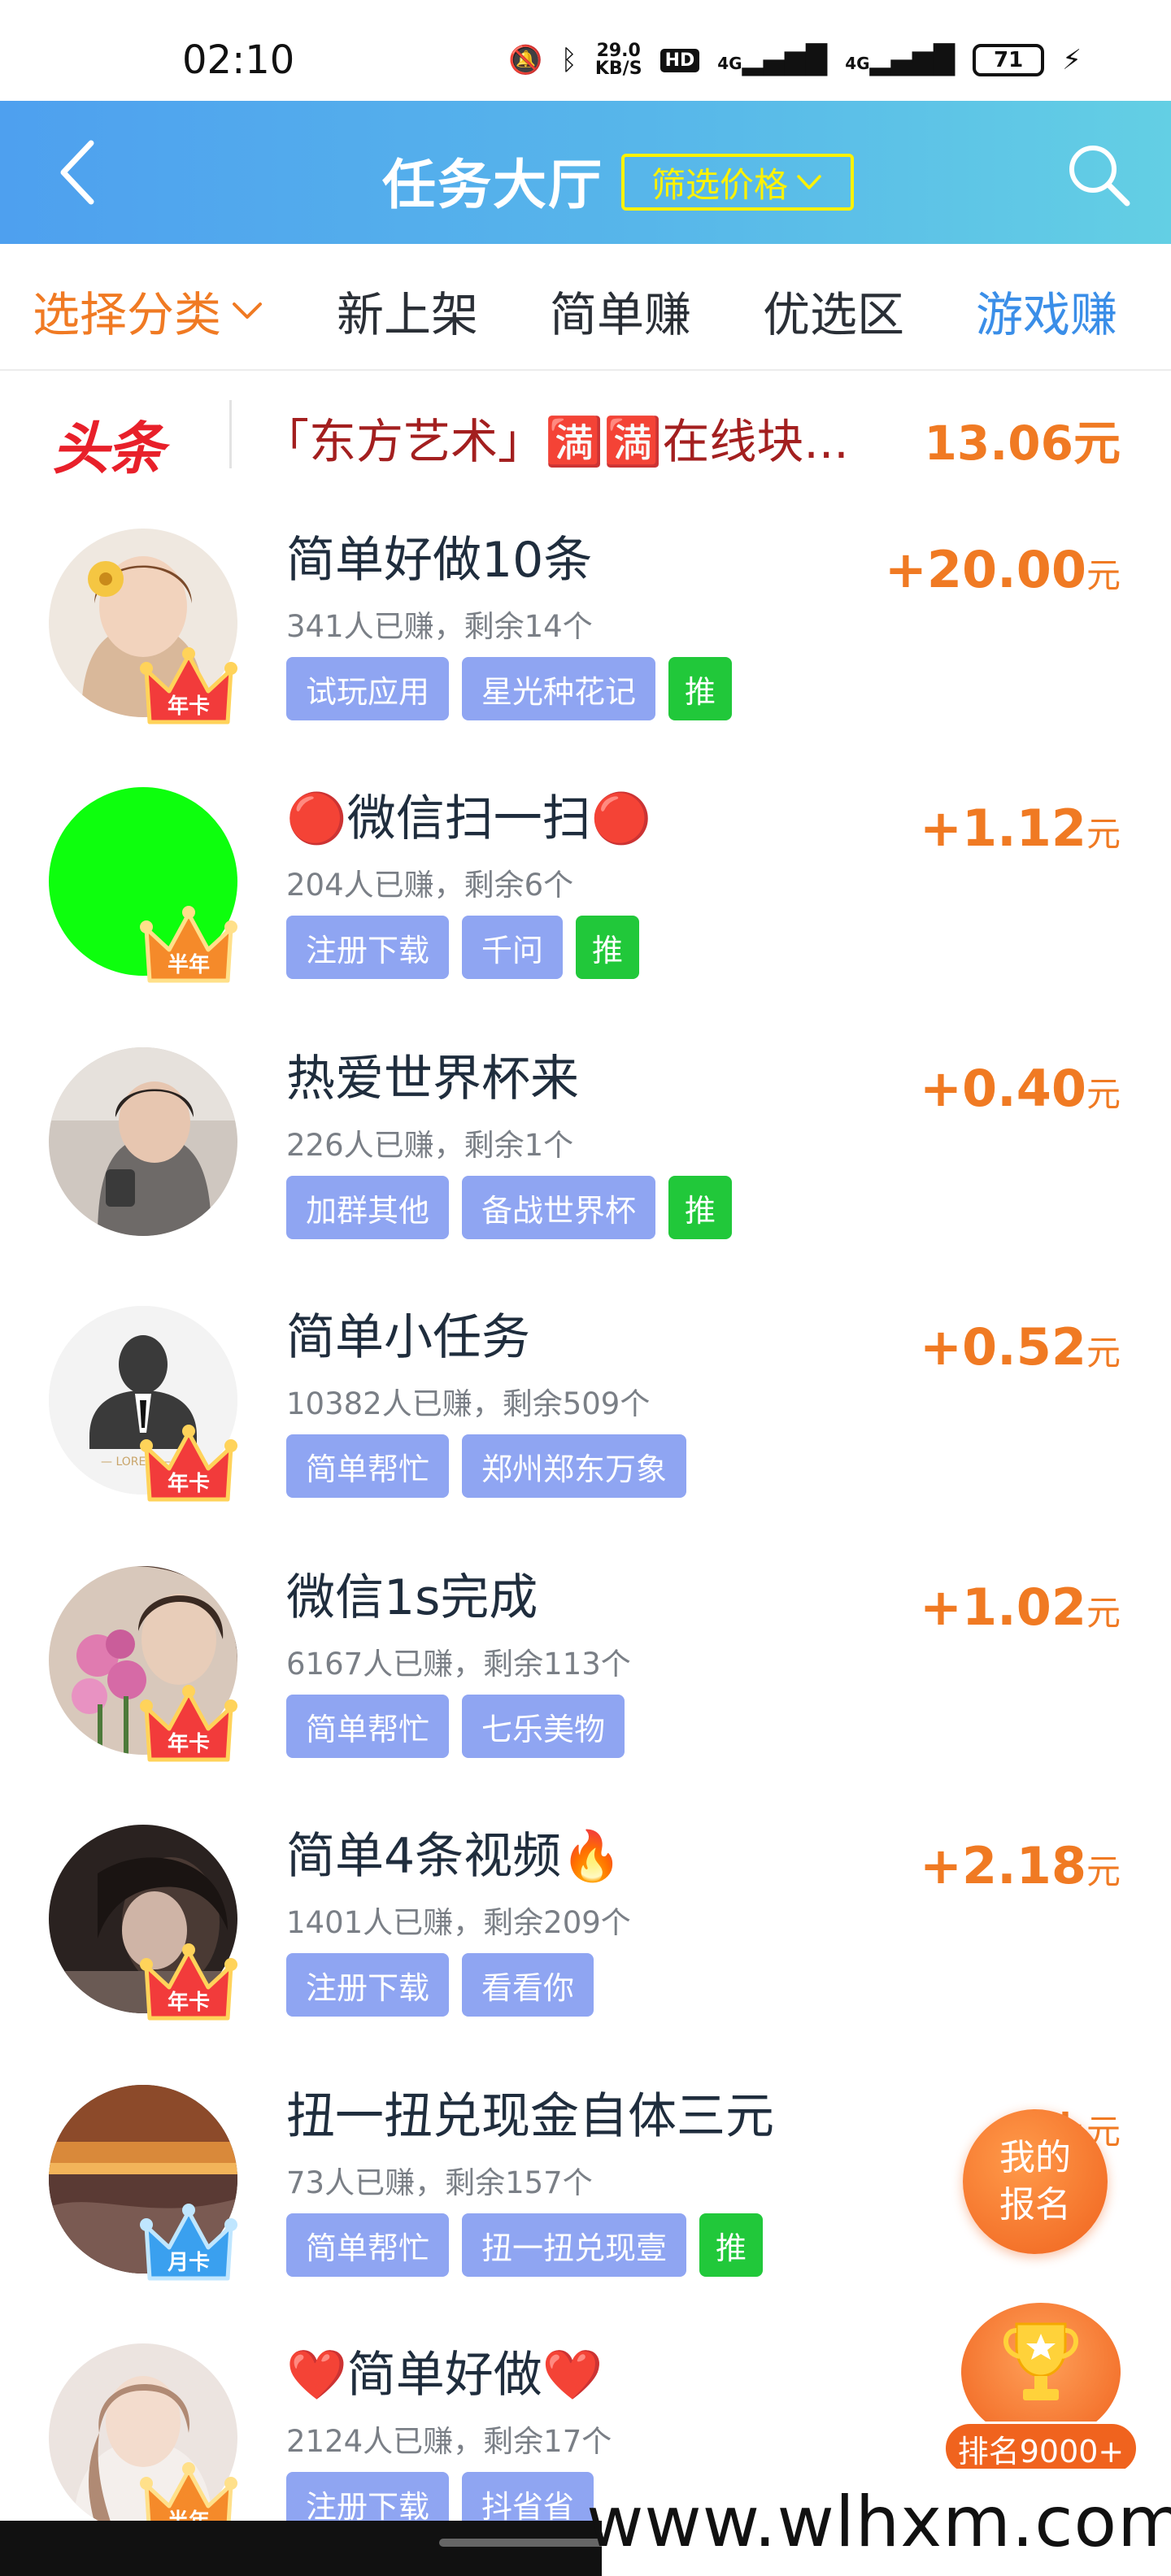 The width and height of the screenshot is (1171, 2576). I want to click on reward-value: 20.00, so click(1006, 569).